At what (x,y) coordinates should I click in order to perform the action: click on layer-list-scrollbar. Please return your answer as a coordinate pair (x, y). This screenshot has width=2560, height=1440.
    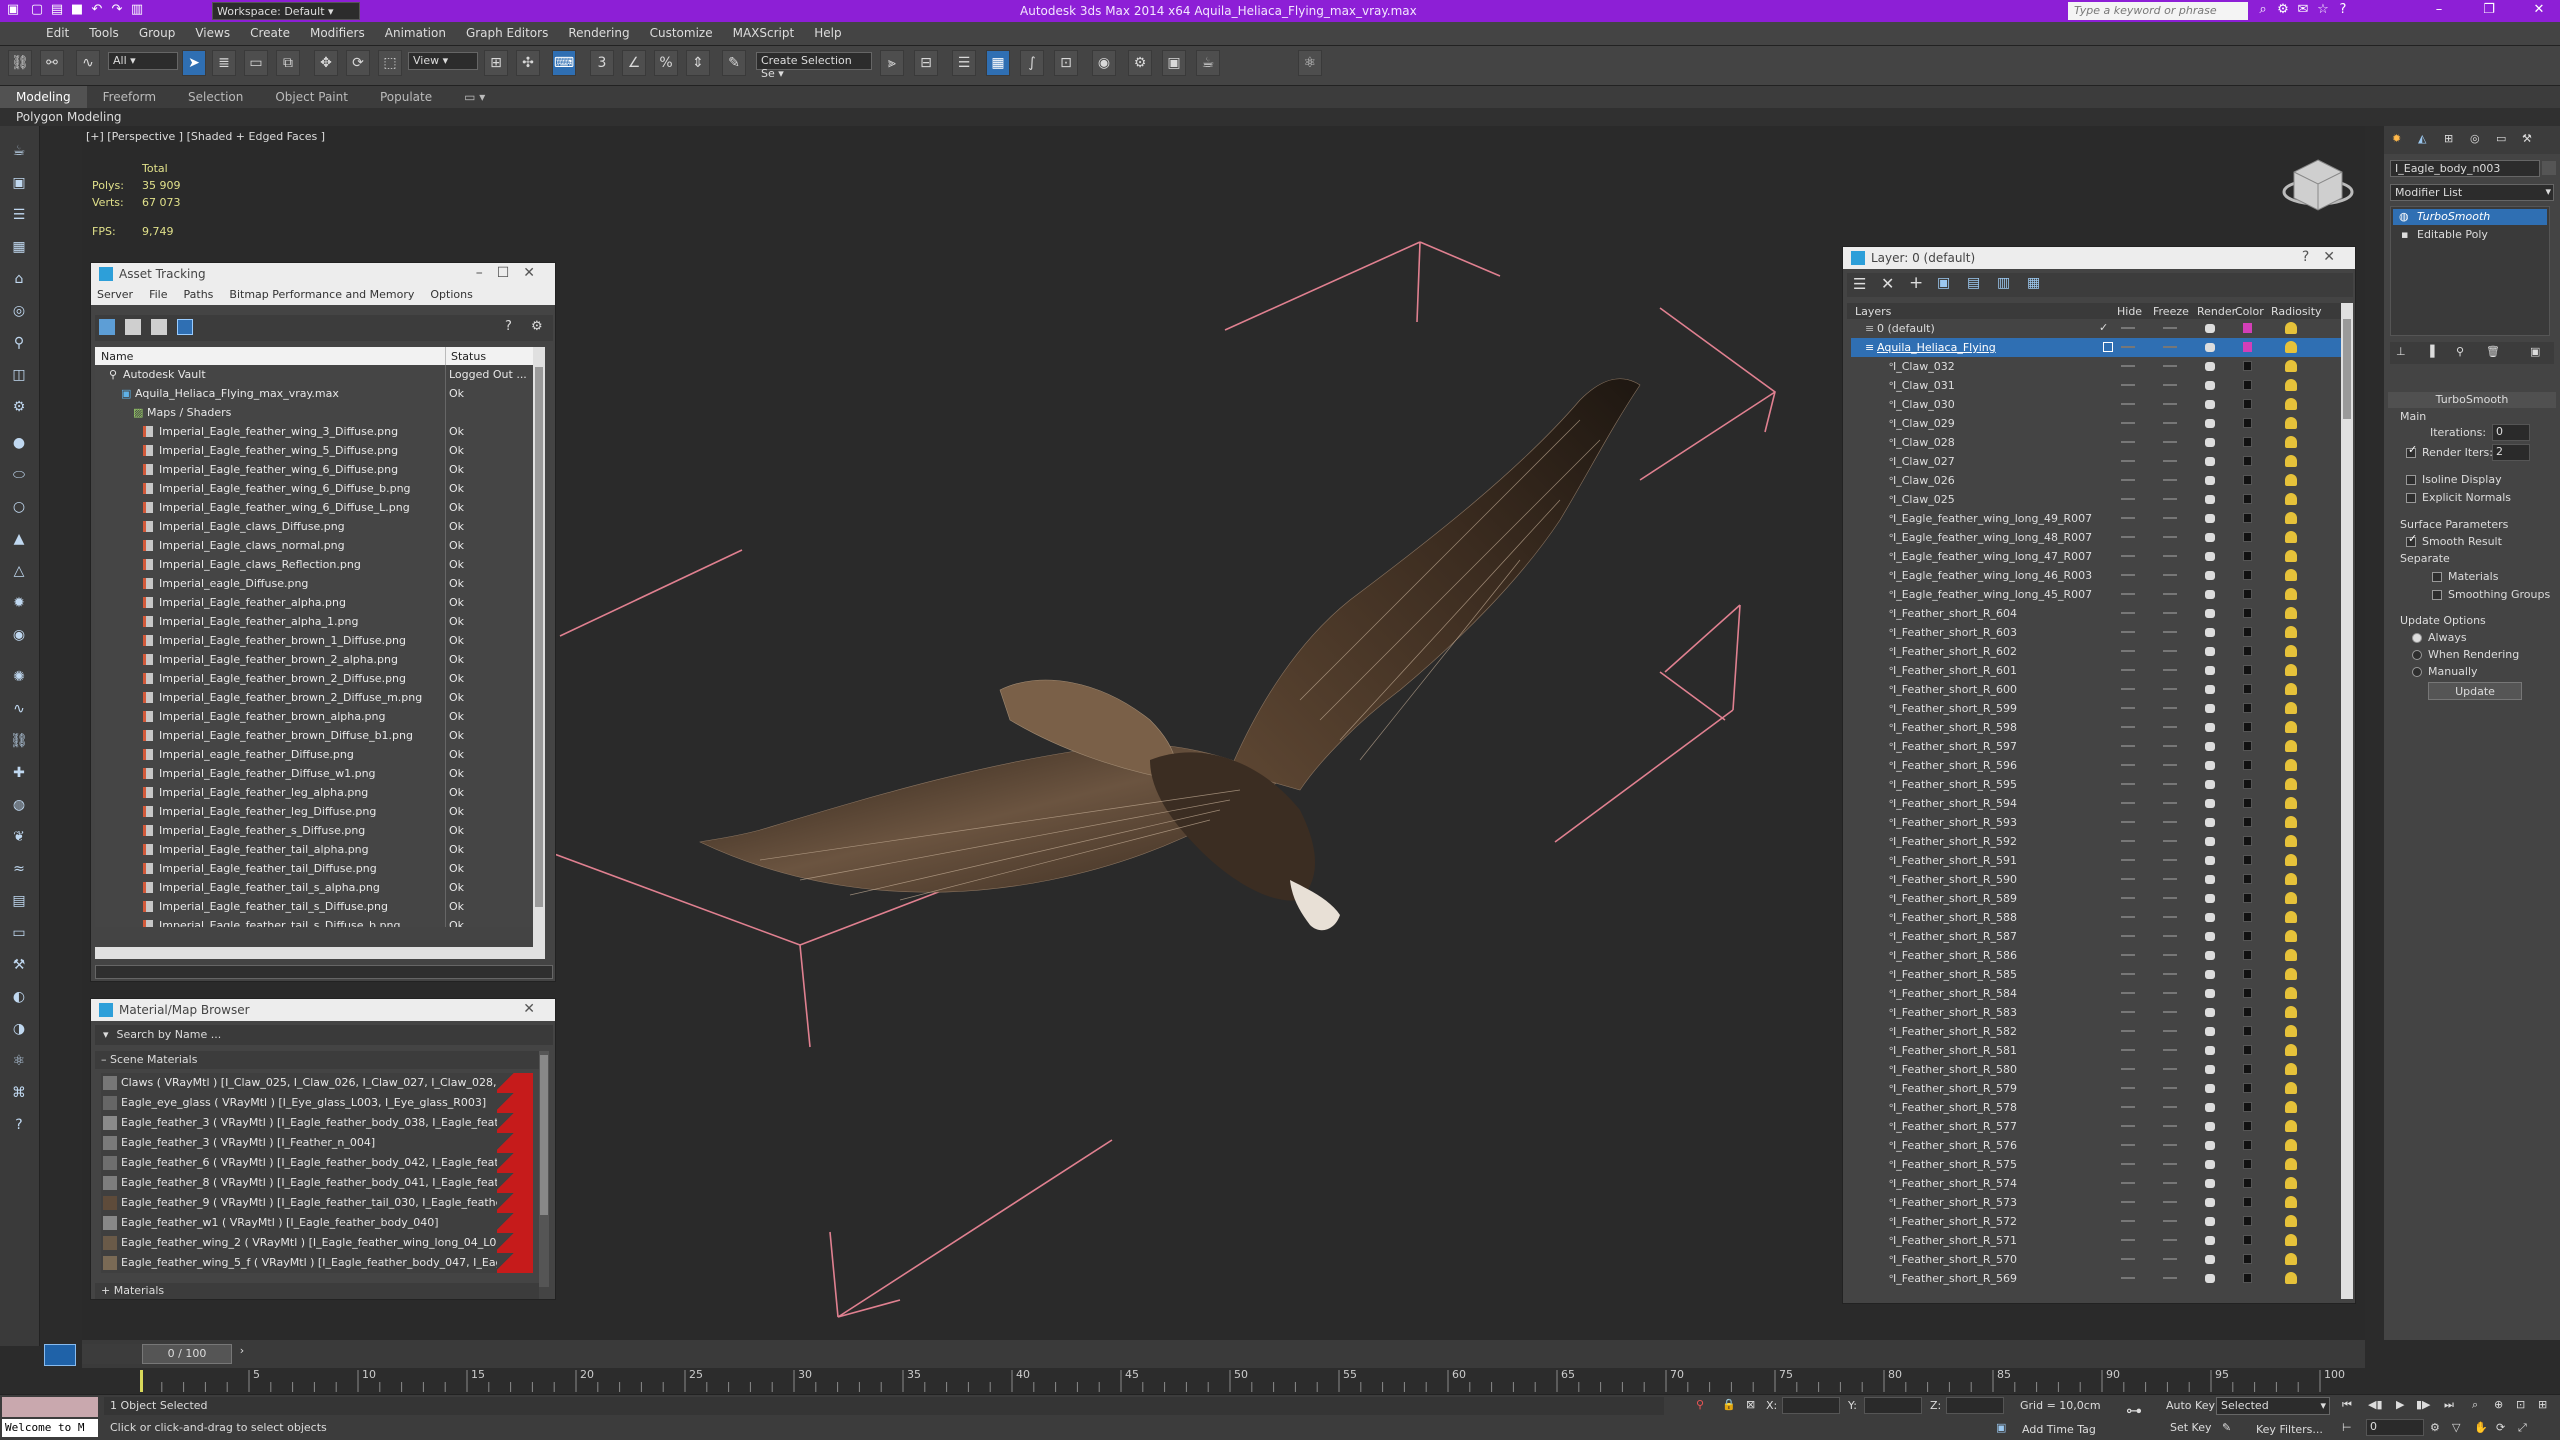
    Looking at the image, I should click on (2347, 801).